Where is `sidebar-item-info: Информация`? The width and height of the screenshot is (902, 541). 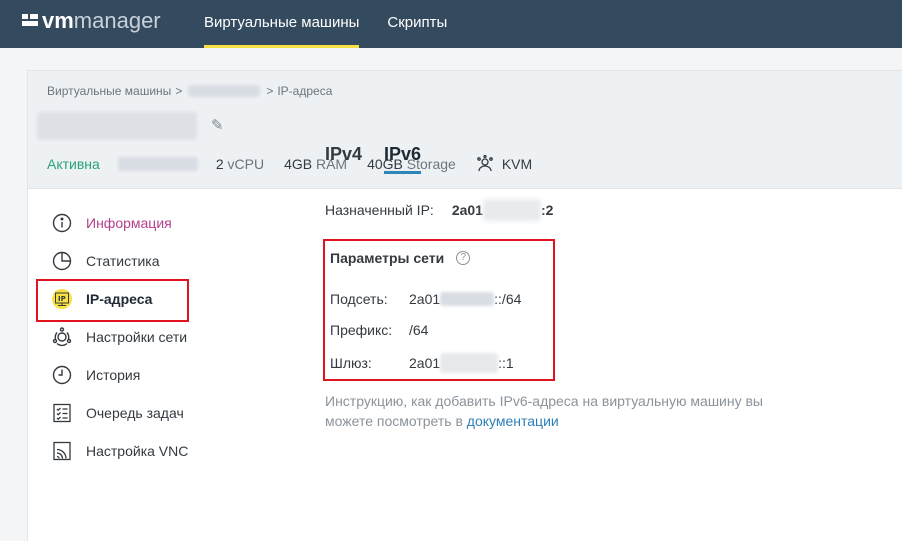
sidebar-item-info: Информация is located at coordinates (116, 223).